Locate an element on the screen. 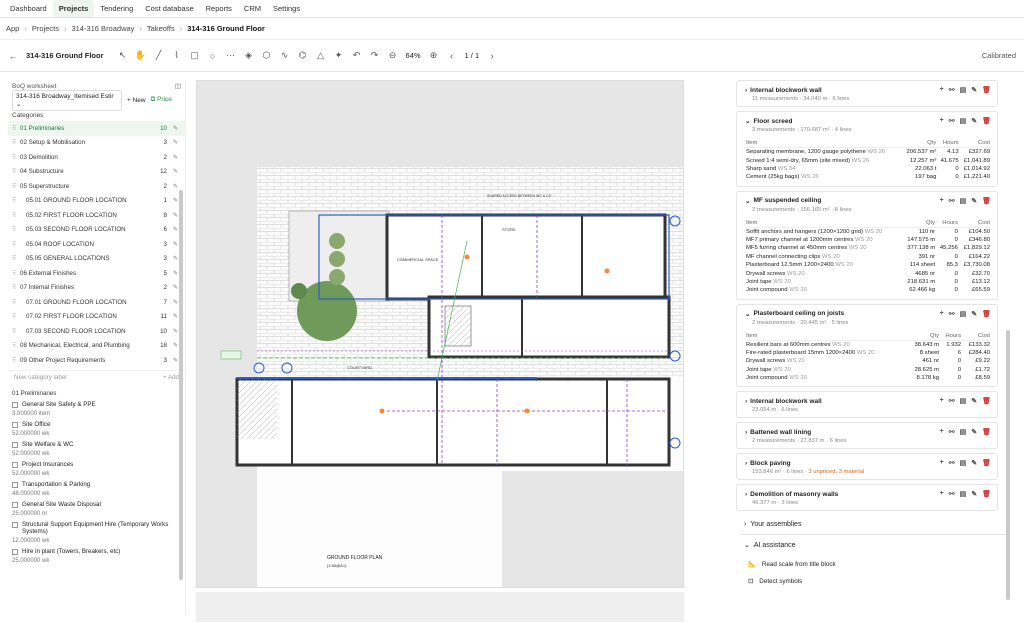 This screenshot has height=623, width=1024. category-row: ⠿ 07.03 SECOND FLOOR LOCATION 10 ✎ is located at coordinates (96, 331).